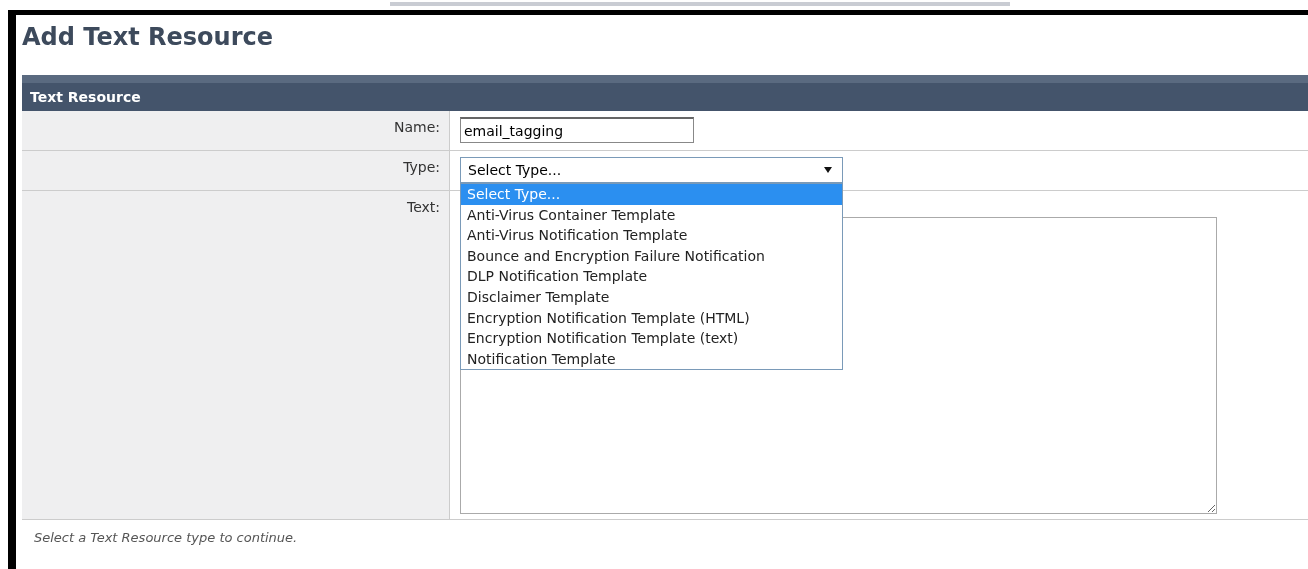  I want to click on footer-note: Select a Text Resource type to continue., so click(166, 537).